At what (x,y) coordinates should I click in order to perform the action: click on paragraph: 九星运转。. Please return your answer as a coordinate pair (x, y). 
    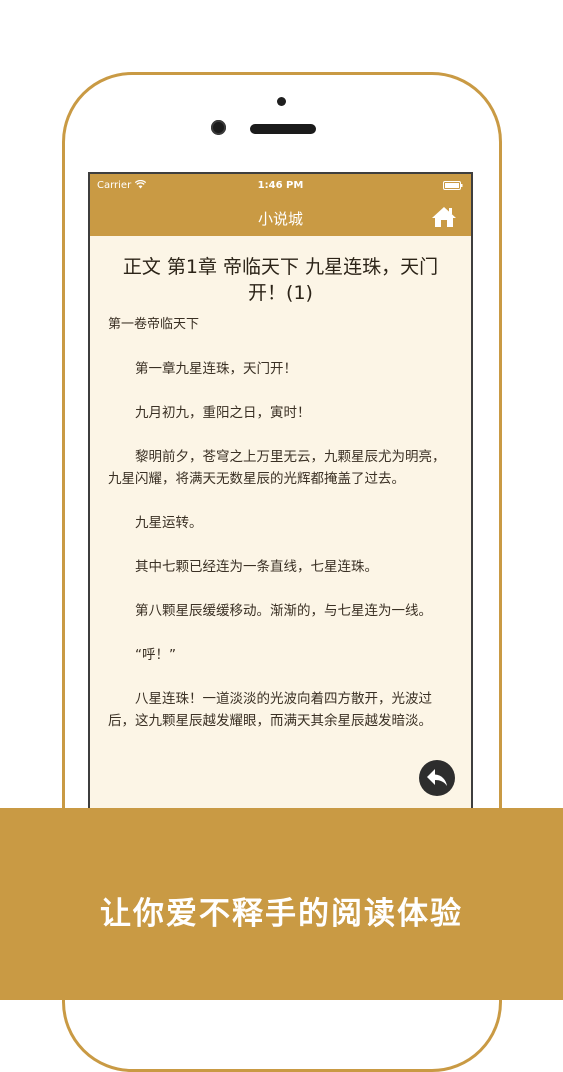
    Looking at the image, I should click on (169, 523).